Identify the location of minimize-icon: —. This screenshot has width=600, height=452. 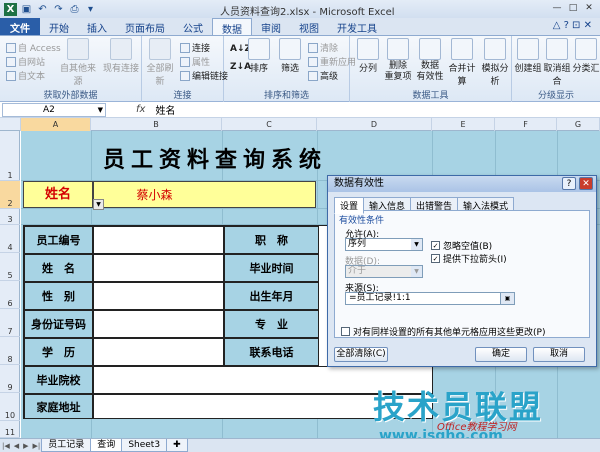
(557, 8).